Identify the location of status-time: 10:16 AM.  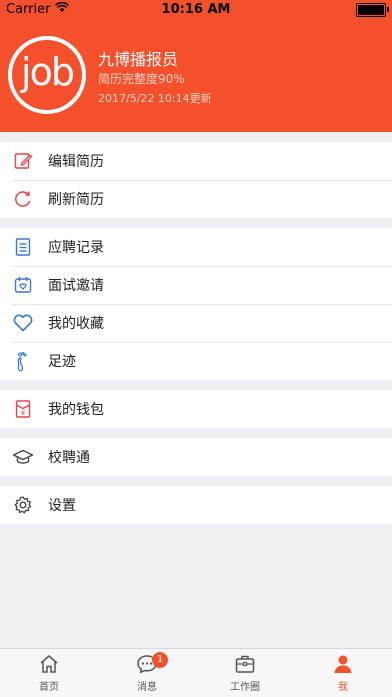
(196, 9).